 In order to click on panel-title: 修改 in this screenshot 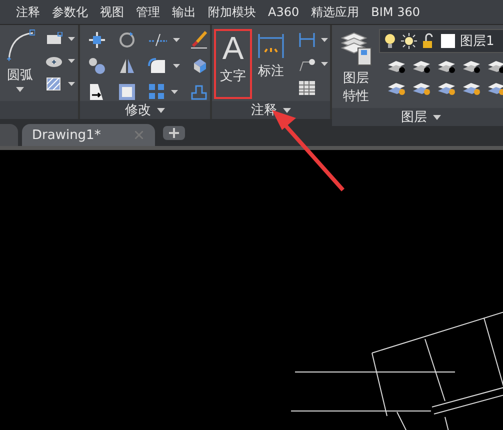, I will do `click(138, 110)`.